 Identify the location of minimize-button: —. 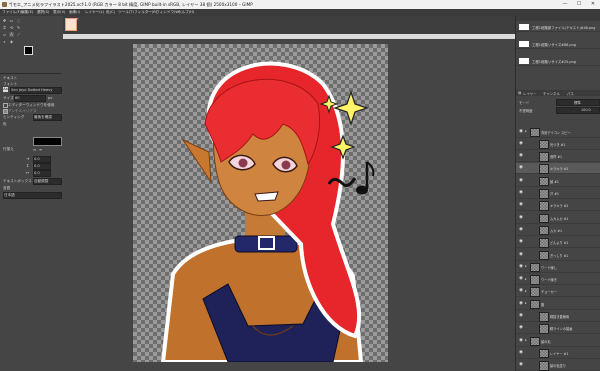
(565, 4).